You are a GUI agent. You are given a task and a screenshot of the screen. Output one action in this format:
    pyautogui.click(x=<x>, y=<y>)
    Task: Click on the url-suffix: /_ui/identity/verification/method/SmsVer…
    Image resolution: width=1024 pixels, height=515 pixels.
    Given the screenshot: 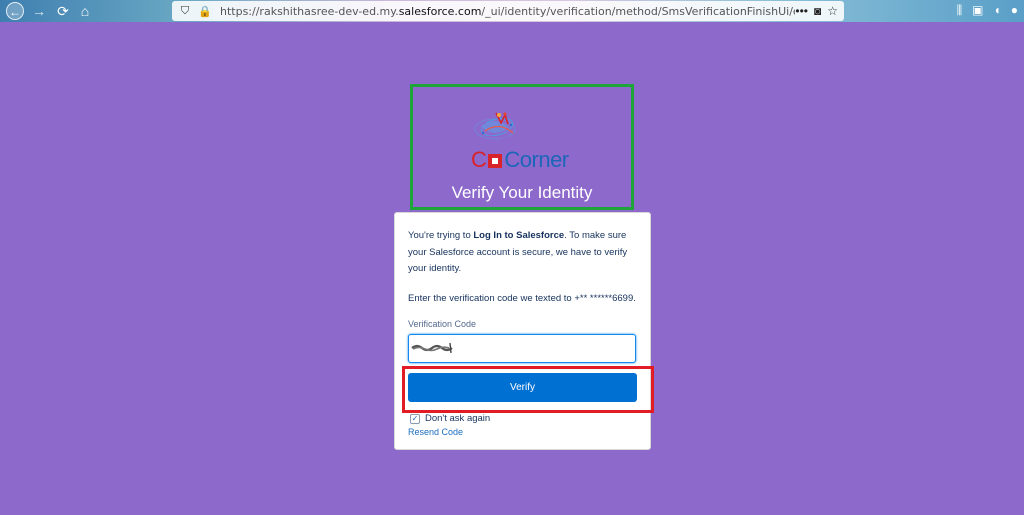 What is the action you would take?
    pyautogui.click(x=638, y=11)
    